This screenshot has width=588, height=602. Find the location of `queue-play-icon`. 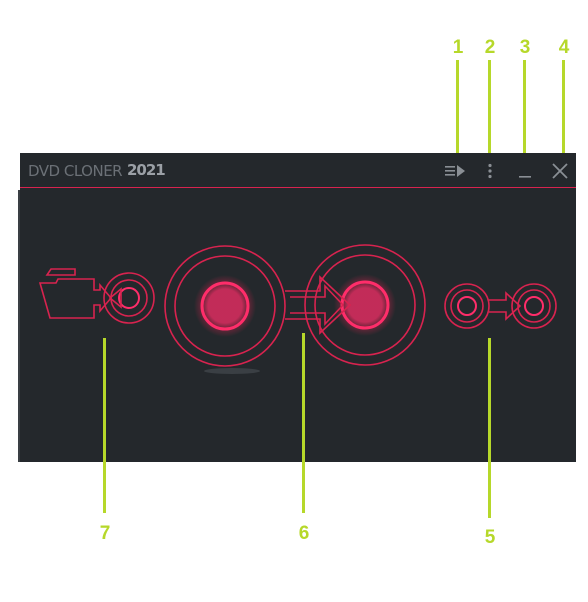

queue-play-icon is located at coordinates (455, 170).